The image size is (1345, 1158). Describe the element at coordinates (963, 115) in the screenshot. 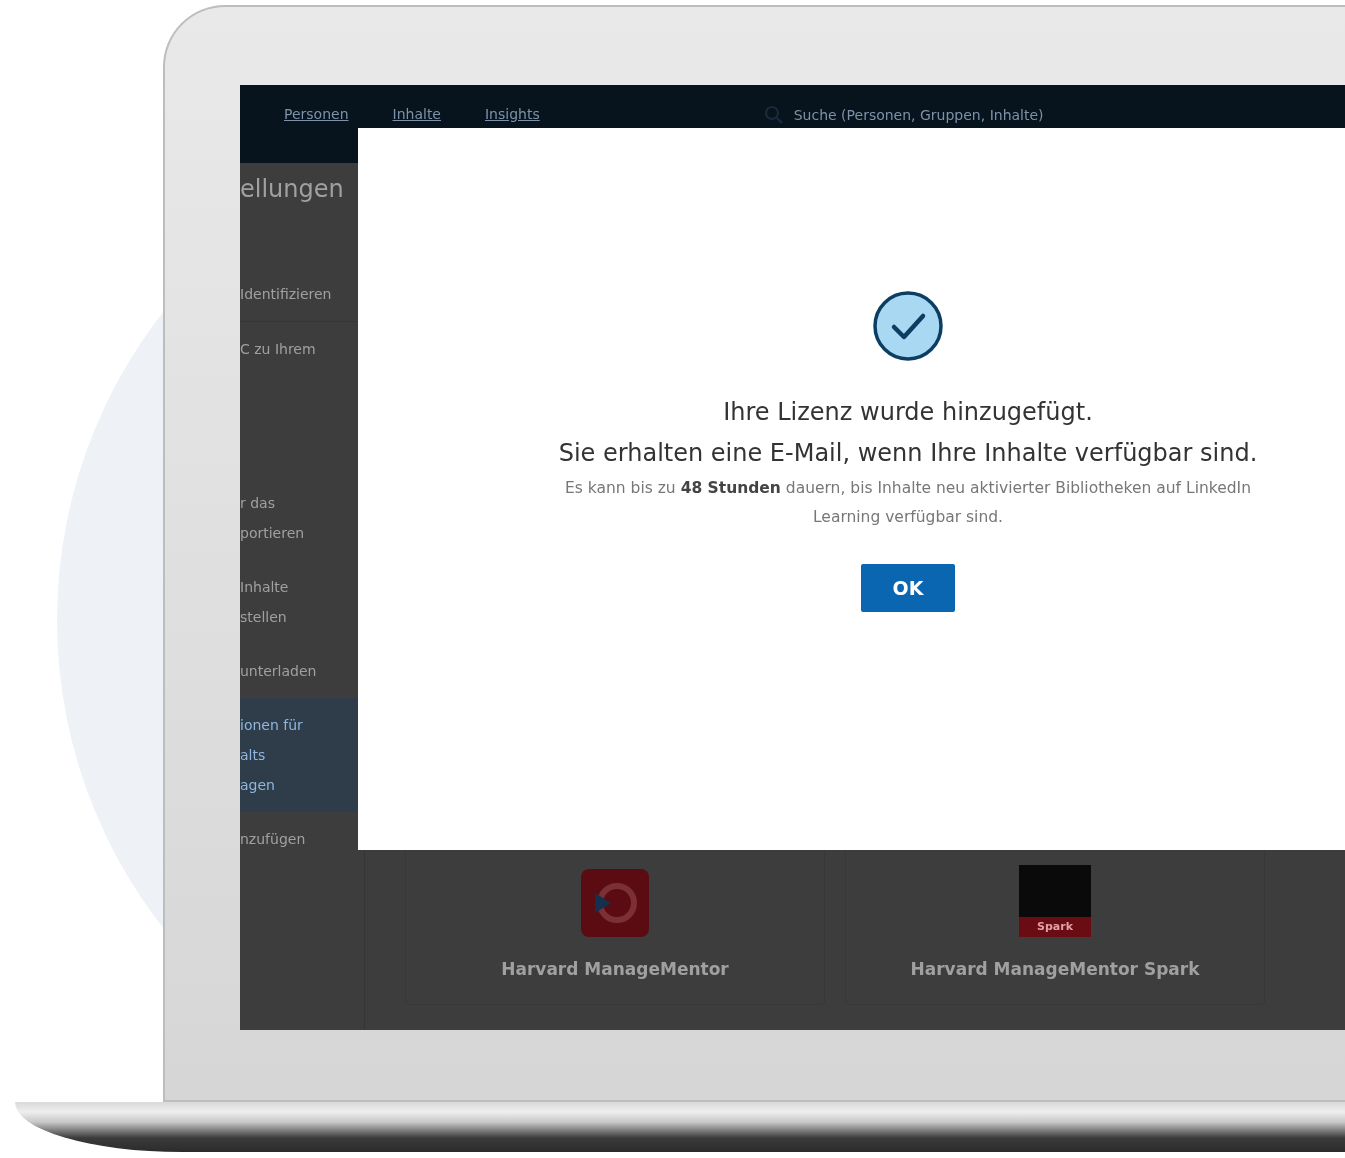

I see `search-field: Suche (Personen, Gruppen, Inhalte)` at that location.